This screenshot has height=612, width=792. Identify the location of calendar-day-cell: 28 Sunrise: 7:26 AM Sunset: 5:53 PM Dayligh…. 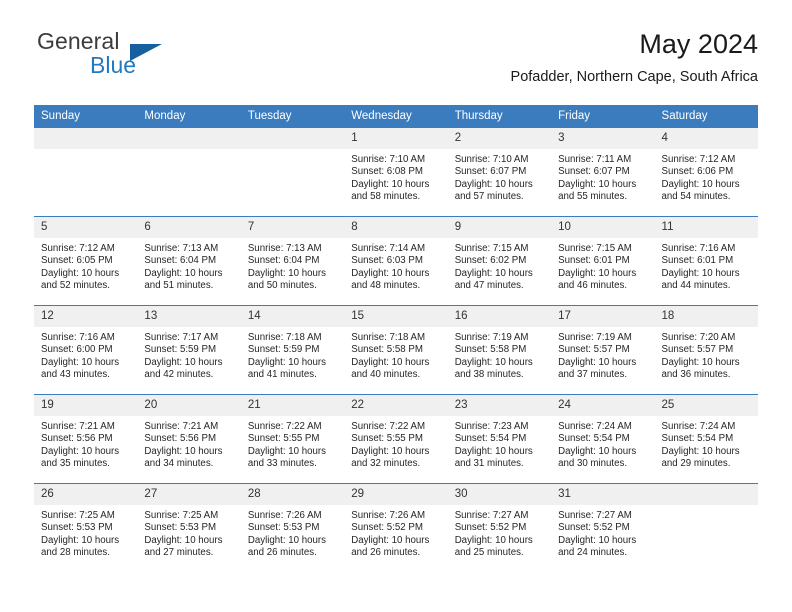
(292, 527).